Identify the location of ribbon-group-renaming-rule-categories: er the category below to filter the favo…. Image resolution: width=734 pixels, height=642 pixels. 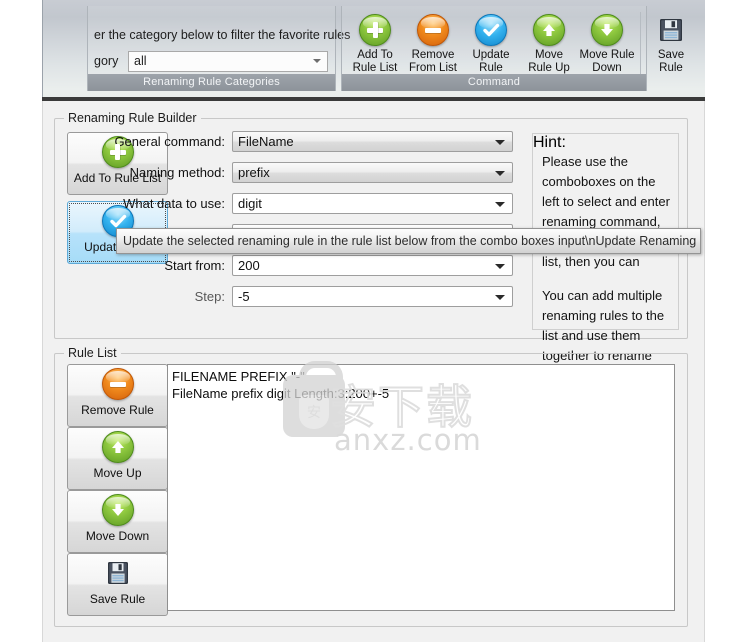
(218, 48).